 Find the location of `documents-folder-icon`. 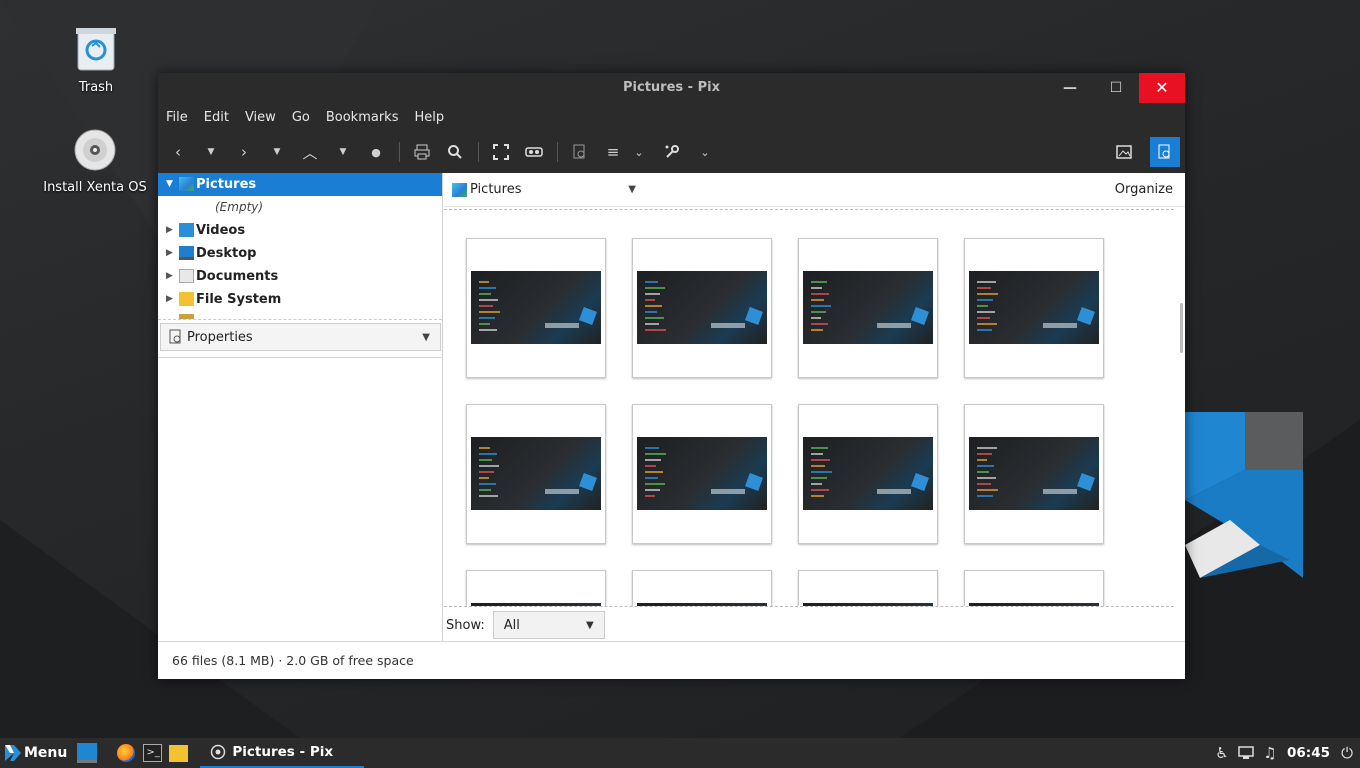

documents-folder-icon is located at coordinates (186, 276).